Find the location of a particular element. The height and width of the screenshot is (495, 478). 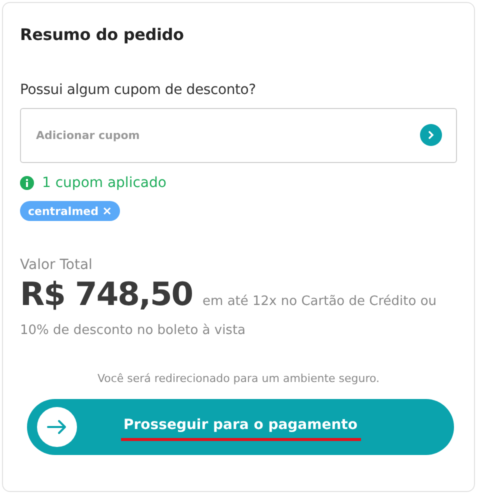

redirect-note: Você será redirecionado para um ambiente seguro. is located at coordinates (238, 378).